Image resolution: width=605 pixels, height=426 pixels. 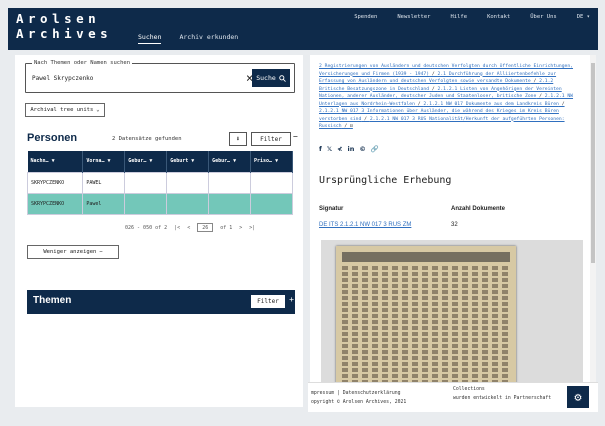 What do you see at coordinates (208, 38) in the screenshot?
I see `nav-archiv-erkunden: Archiv erkunden` at bounding box center [208, 38].